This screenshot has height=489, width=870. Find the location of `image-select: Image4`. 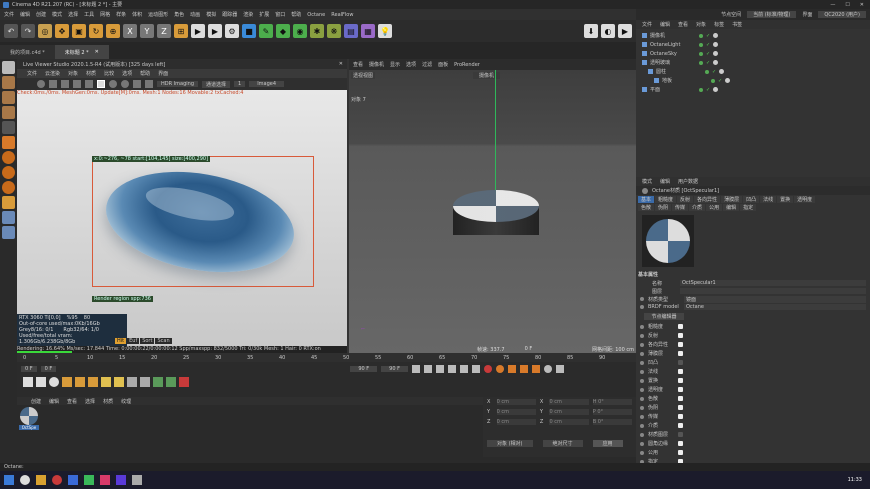

image-select: Image4 is located at coordinates (267, 84).